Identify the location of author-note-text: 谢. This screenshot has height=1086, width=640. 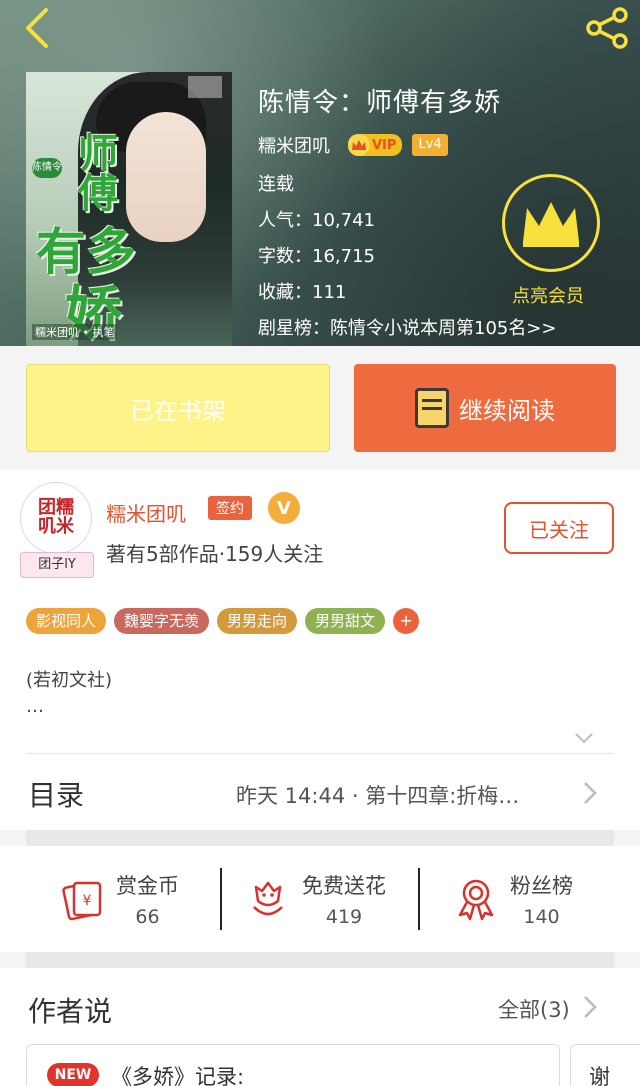
(599, 1075).